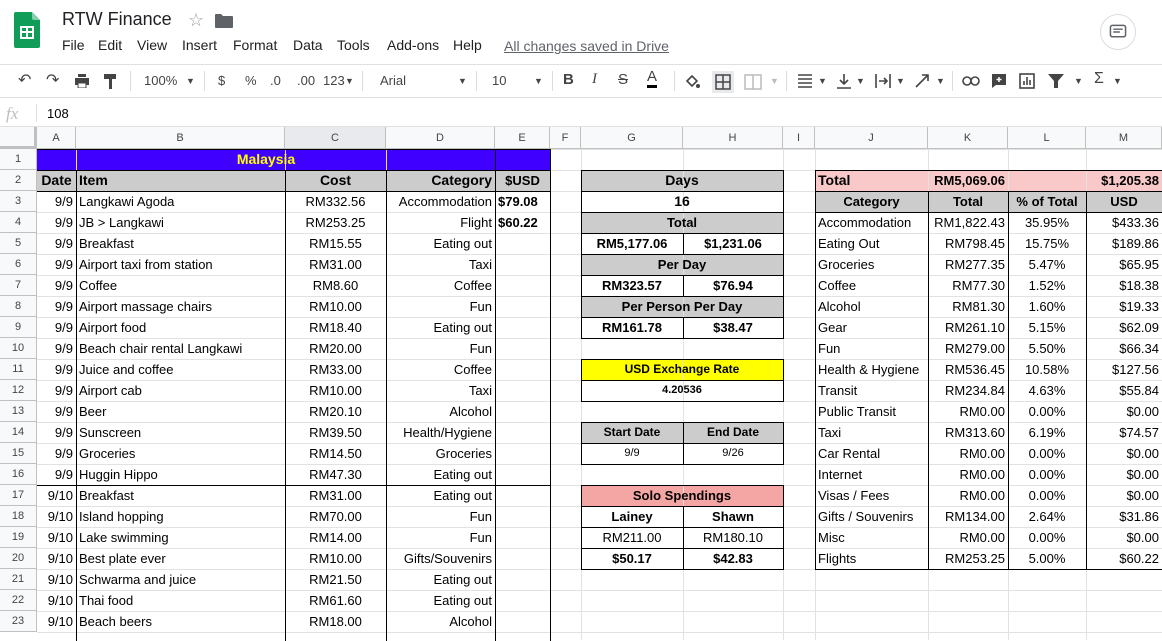 The image size is (1162, 641). I want to click on summary-pct-cell: 6.19%, so click(1047, 432).